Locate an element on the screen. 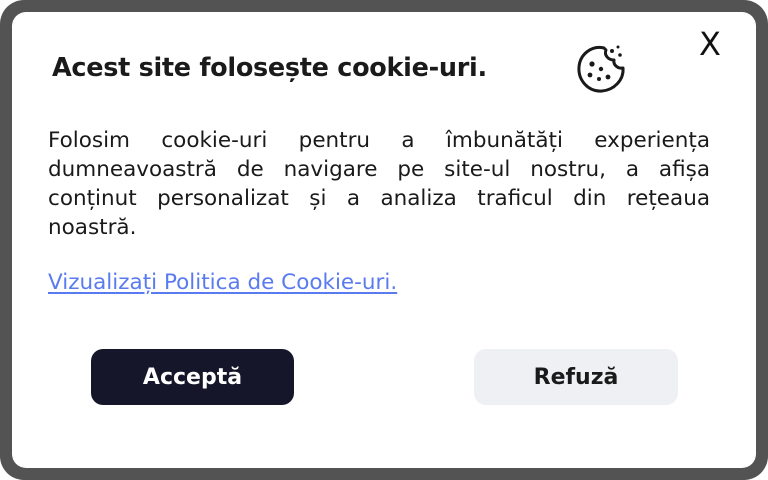 The image size is (768, 480). close-icon: X is located at coordinates (710, 44).